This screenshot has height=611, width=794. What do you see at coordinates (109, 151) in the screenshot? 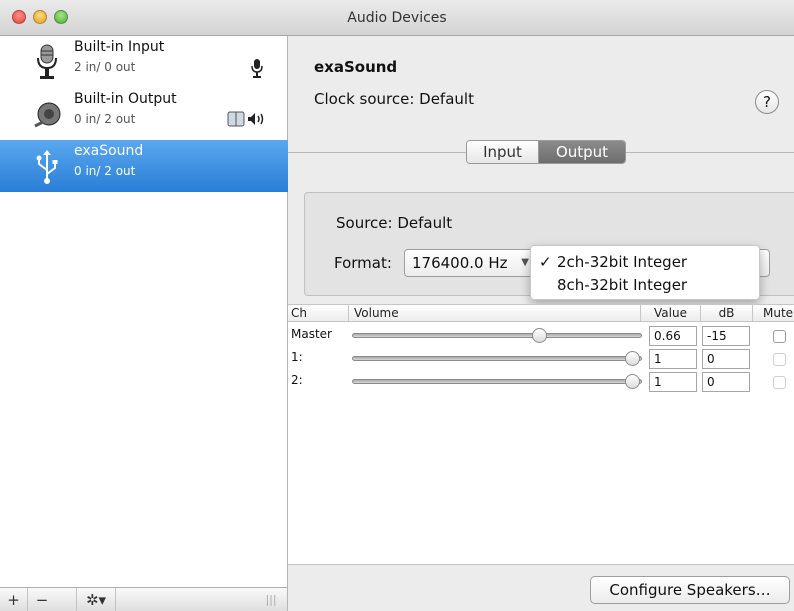
I see `device-name: exaSound` at bounding box center [109, 151].